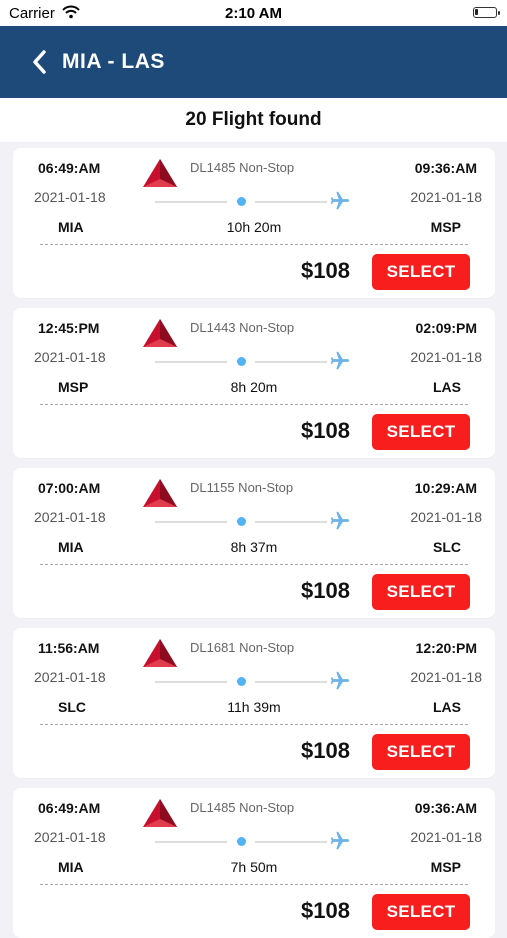  I want to click on arrival-time: 12:20:PM, so click(446, 648).